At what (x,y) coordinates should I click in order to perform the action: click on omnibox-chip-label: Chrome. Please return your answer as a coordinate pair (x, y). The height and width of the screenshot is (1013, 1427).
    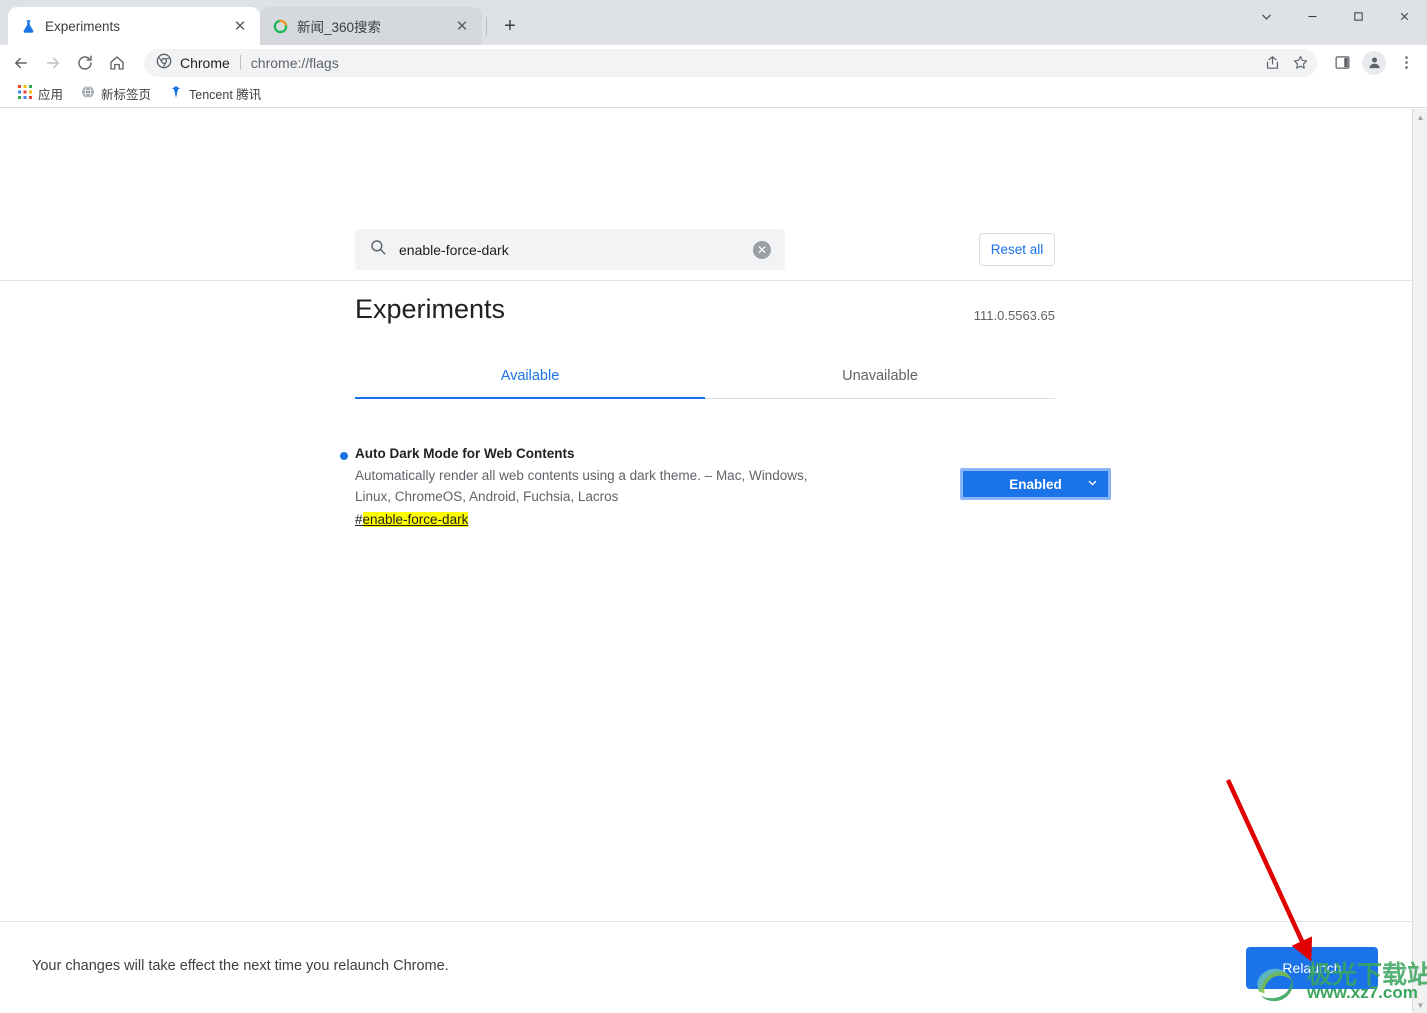
    Looking at the image, I should click on (205, 62).